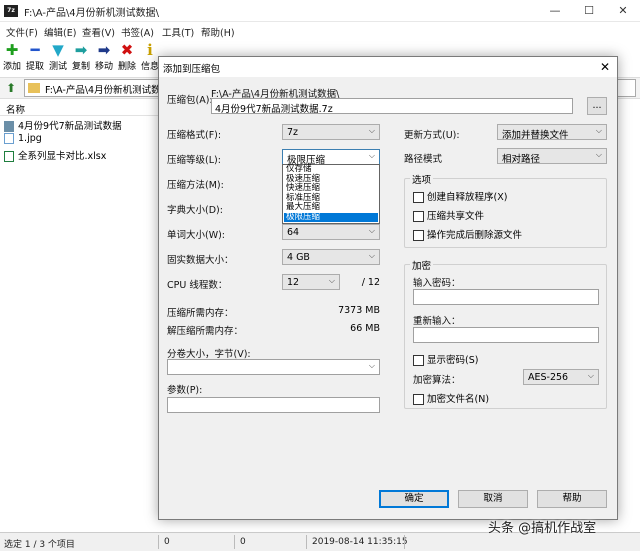 Image resolution: width=640 pixels, height=551 pixels. Describe the element at coordinates (506, 335) in the screenshot. I see `reenter-password-input` at that location.